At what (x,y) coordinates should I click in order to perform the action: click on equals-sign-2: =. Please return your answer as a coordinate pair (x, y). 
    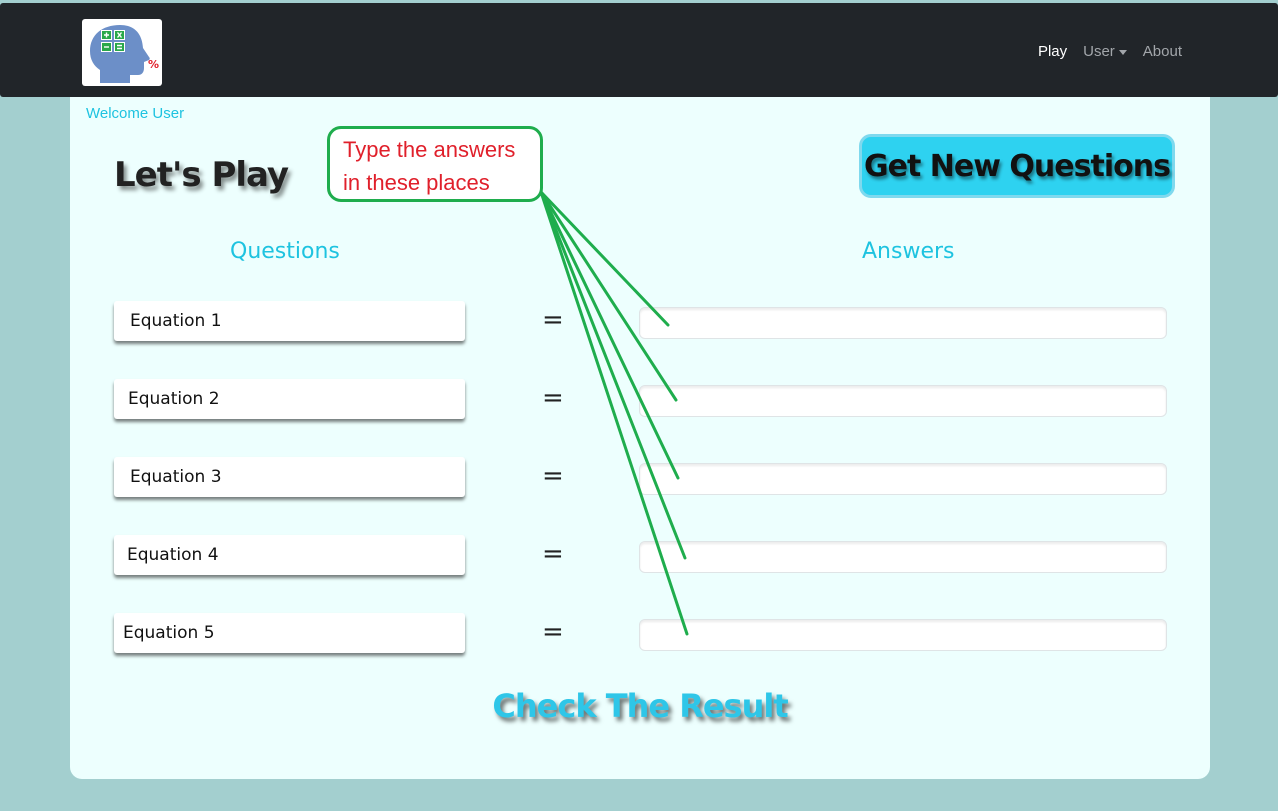
    Looking at the image, I should click on (553, 398).